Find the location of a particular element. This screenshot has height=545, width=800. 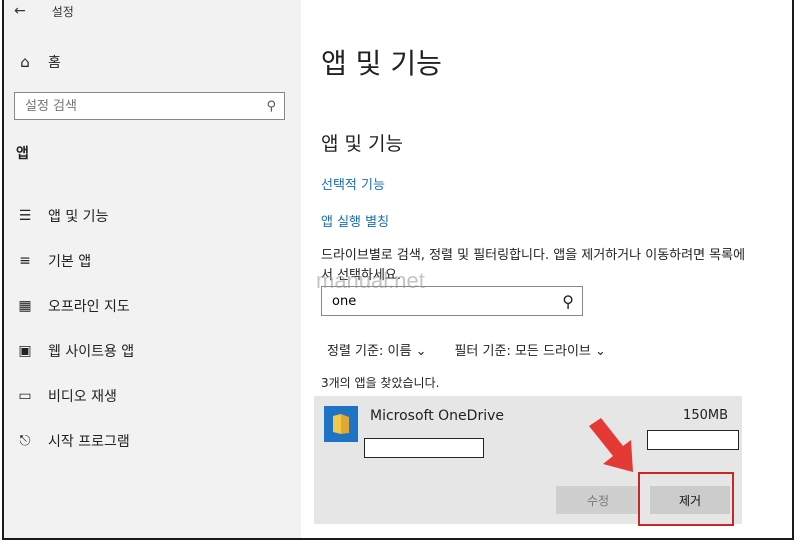

home-icon: ⌂ is located at coordinates (25, 62).